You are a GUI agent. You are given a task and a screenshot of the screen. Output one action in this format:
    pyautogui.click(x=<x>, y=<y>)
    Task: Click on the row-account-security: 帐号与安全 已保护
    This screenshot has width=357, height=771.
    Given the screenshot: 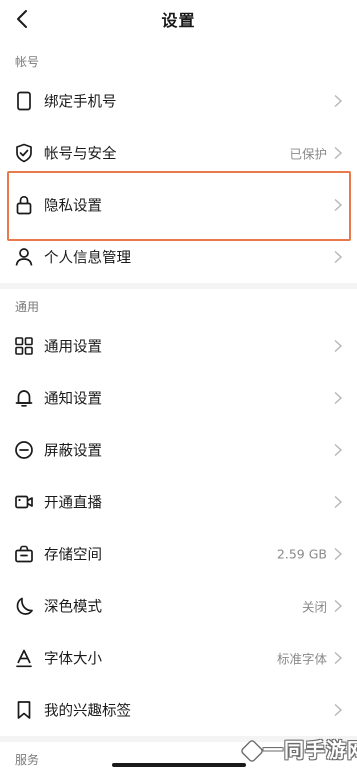 What is the action you would take?
    pyautogui.click(x=178, y=153)
    